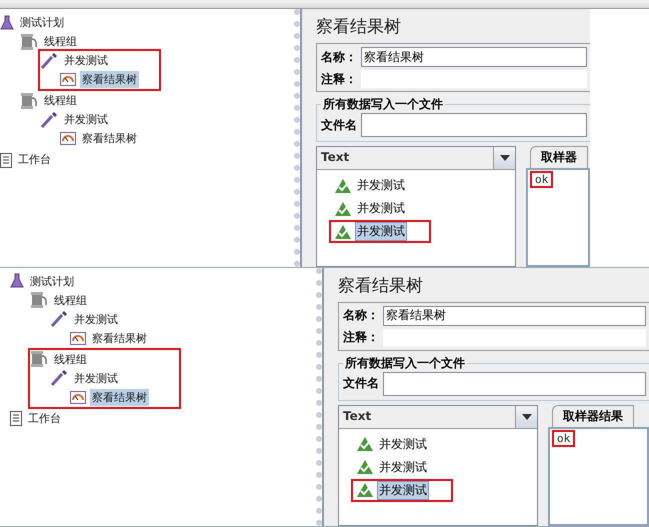 This screenshot has width=649, height=527. What do you see at coordinates (16, 418) in the screenshot?
I see `clipboard-icon` at bounding box center [16, 418].